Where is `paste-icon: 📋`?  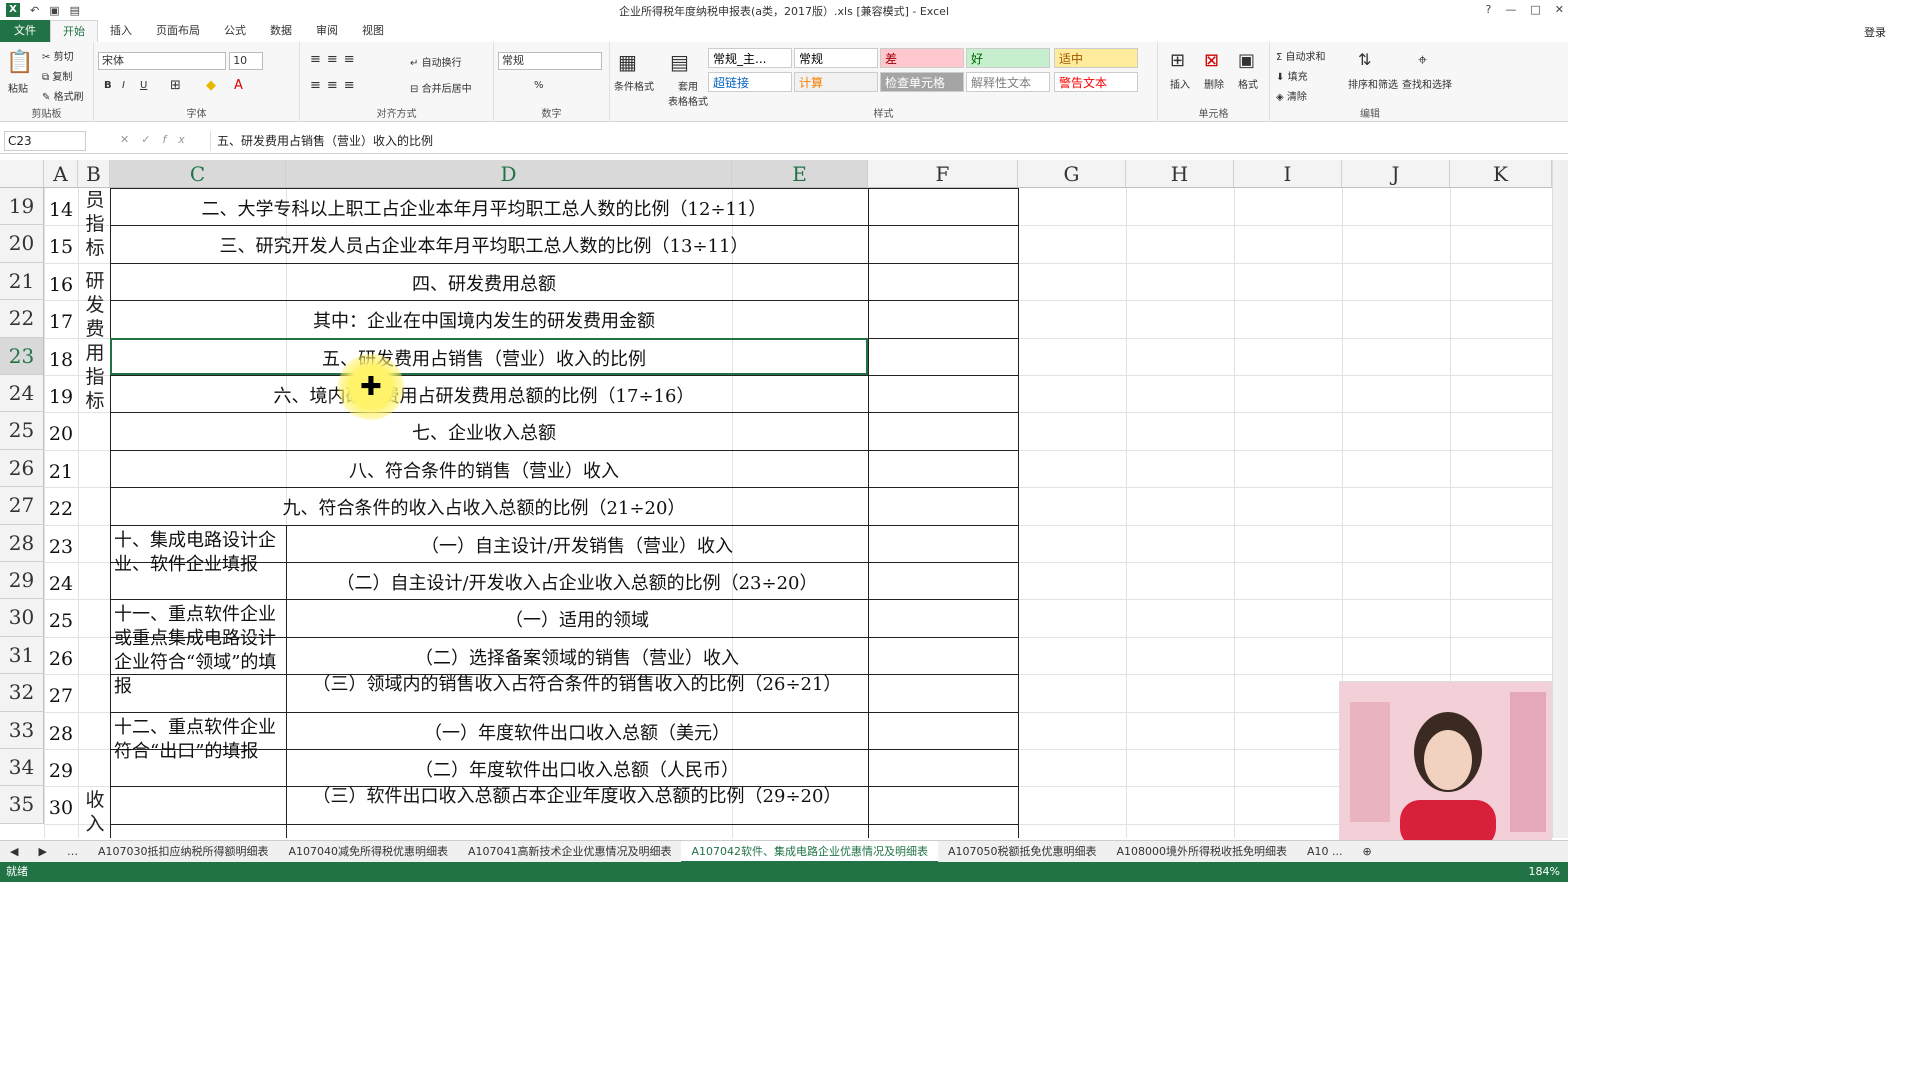
paste-icon: 📋 is located at coordinates (19, 62).